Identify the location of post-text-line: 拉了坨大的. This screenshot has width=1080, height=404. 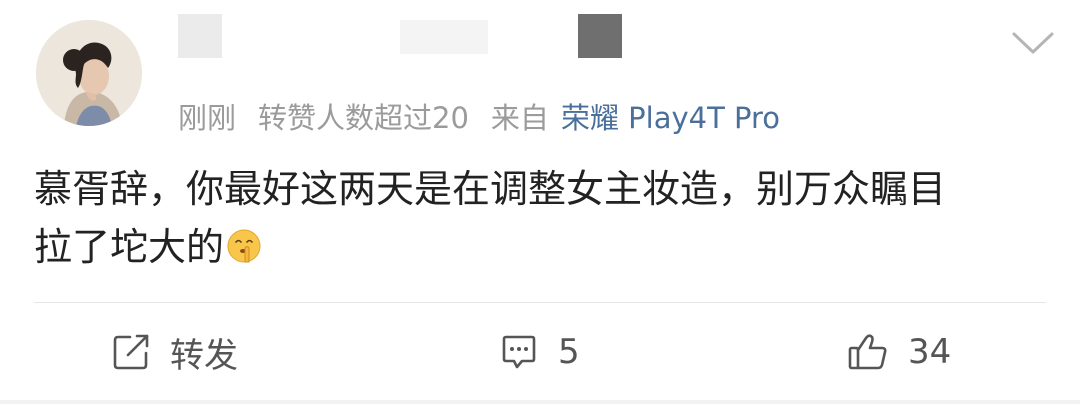
(129, 247).